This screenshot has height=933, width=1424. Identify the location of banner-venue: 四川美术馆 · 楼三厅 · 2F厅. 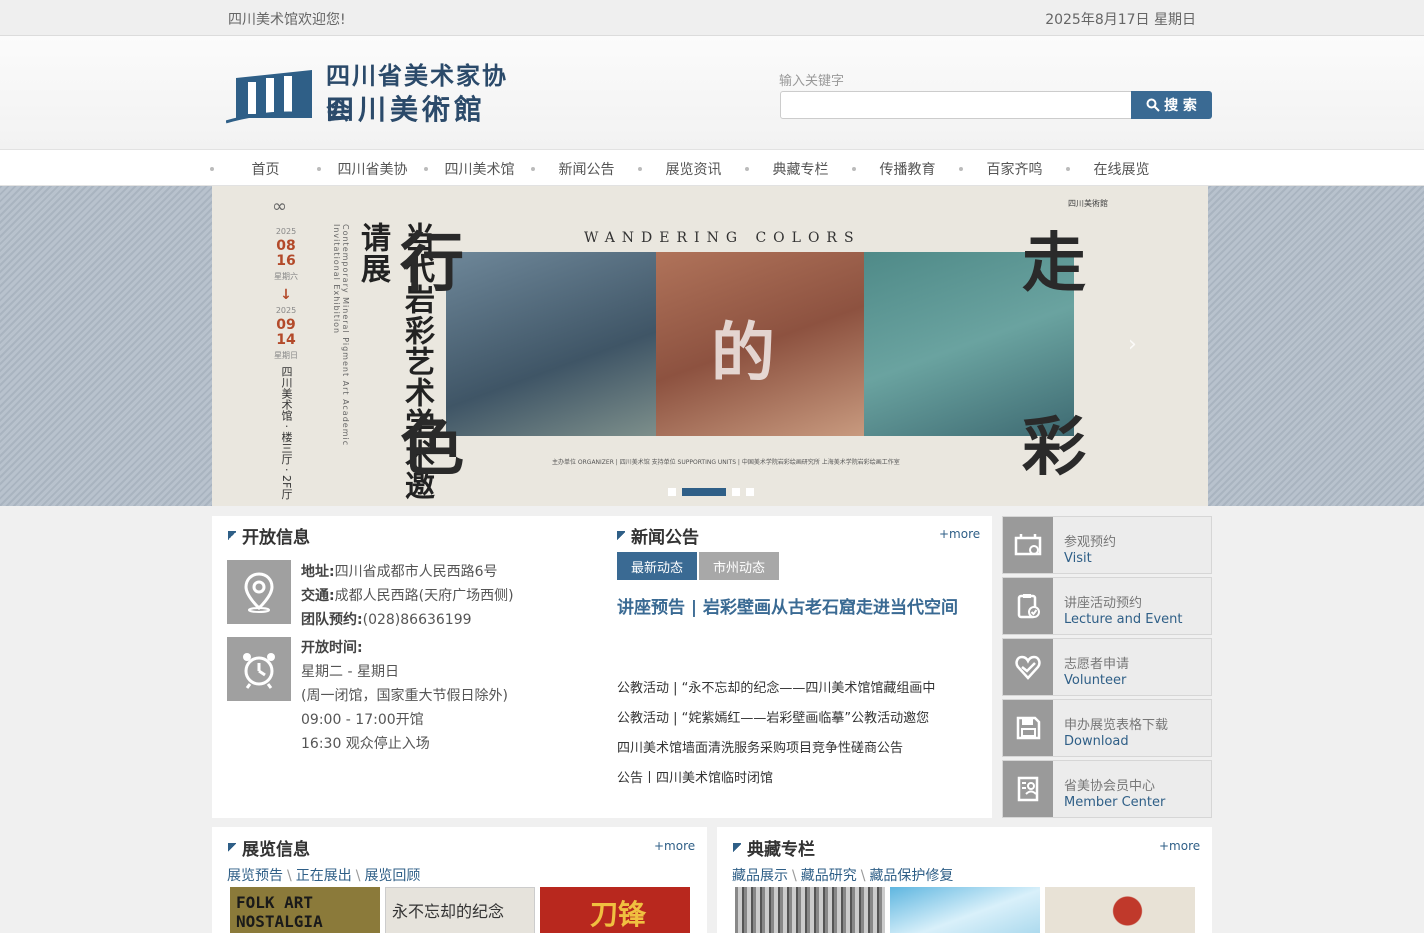
(286, 433).